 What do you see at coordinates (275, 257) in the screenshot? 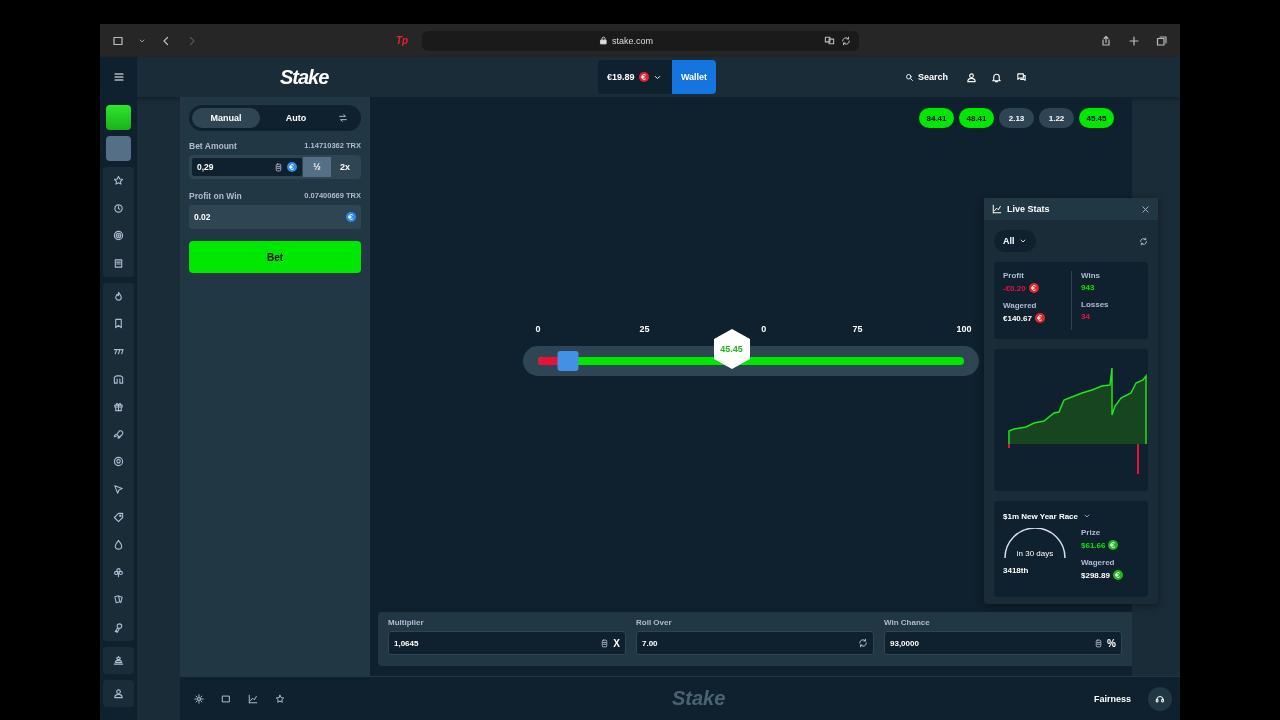
I see `bet-button: Bet` at bounding box center [275, 257].